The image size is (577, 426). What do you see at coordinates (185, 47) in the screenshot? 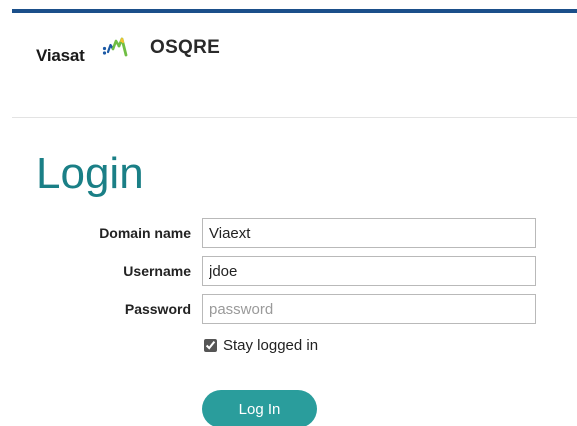
I see `app-name: OSQRE` at bounding box center [185, 47].